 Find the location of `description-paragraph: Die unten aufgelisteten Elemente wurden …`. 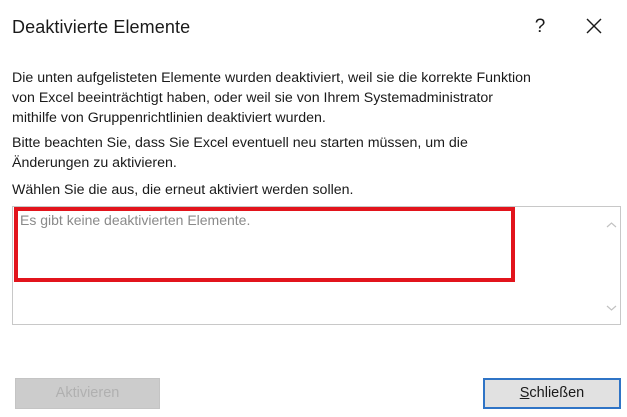

description-paragraph: Die unten aufgelisteten Elemente wurden … is located at coordinates (271, 98).